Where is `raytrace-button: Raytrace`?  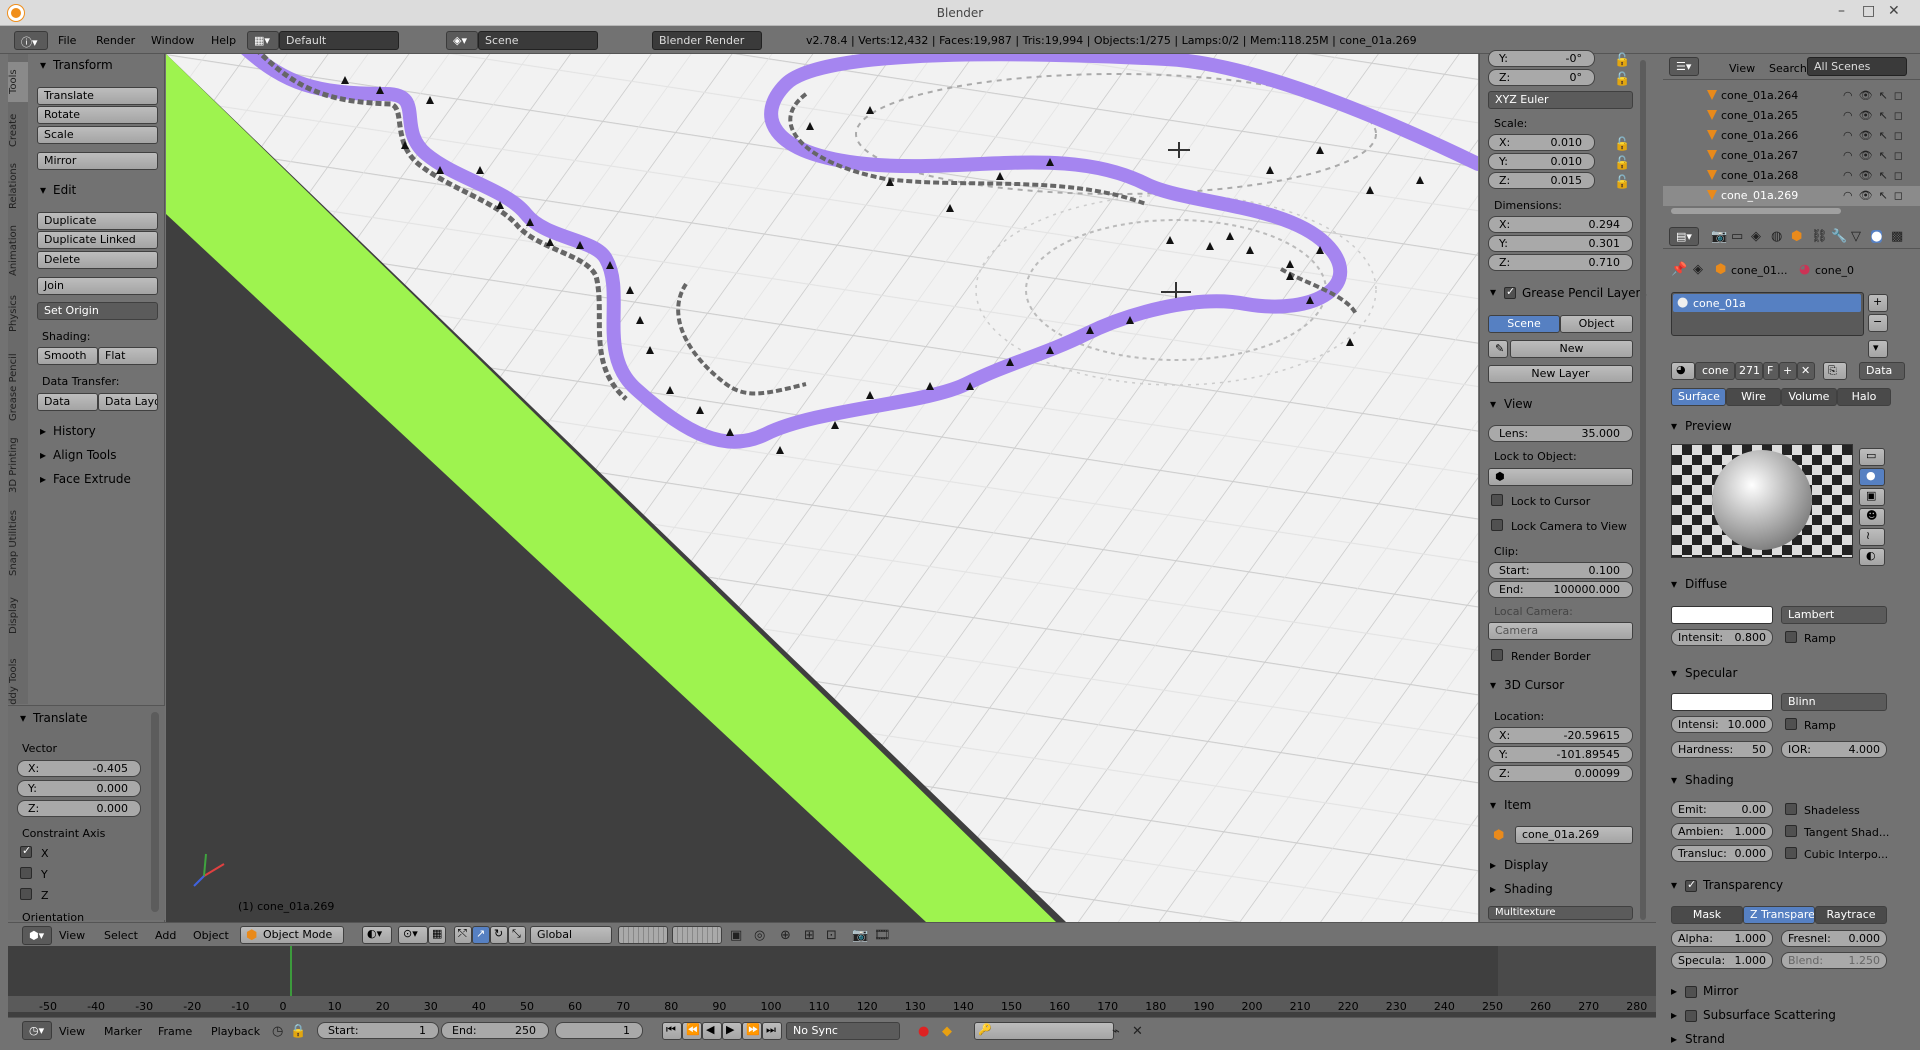 raytrace-button: Raytrace is located at coordinates (1851, 915).